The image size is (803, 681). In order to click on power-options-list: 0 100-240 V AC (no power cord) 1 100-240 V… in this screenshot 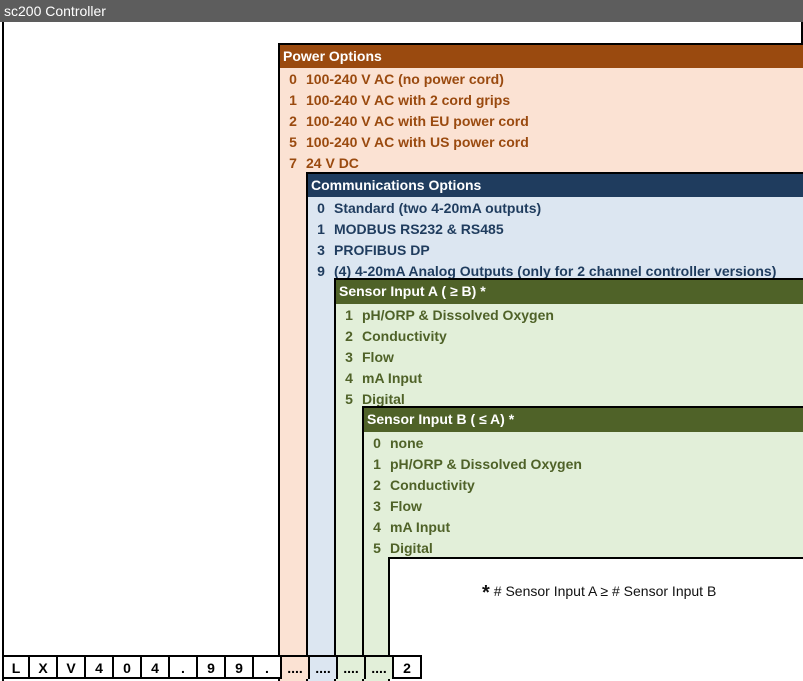, I will do `click(541, 121)`.